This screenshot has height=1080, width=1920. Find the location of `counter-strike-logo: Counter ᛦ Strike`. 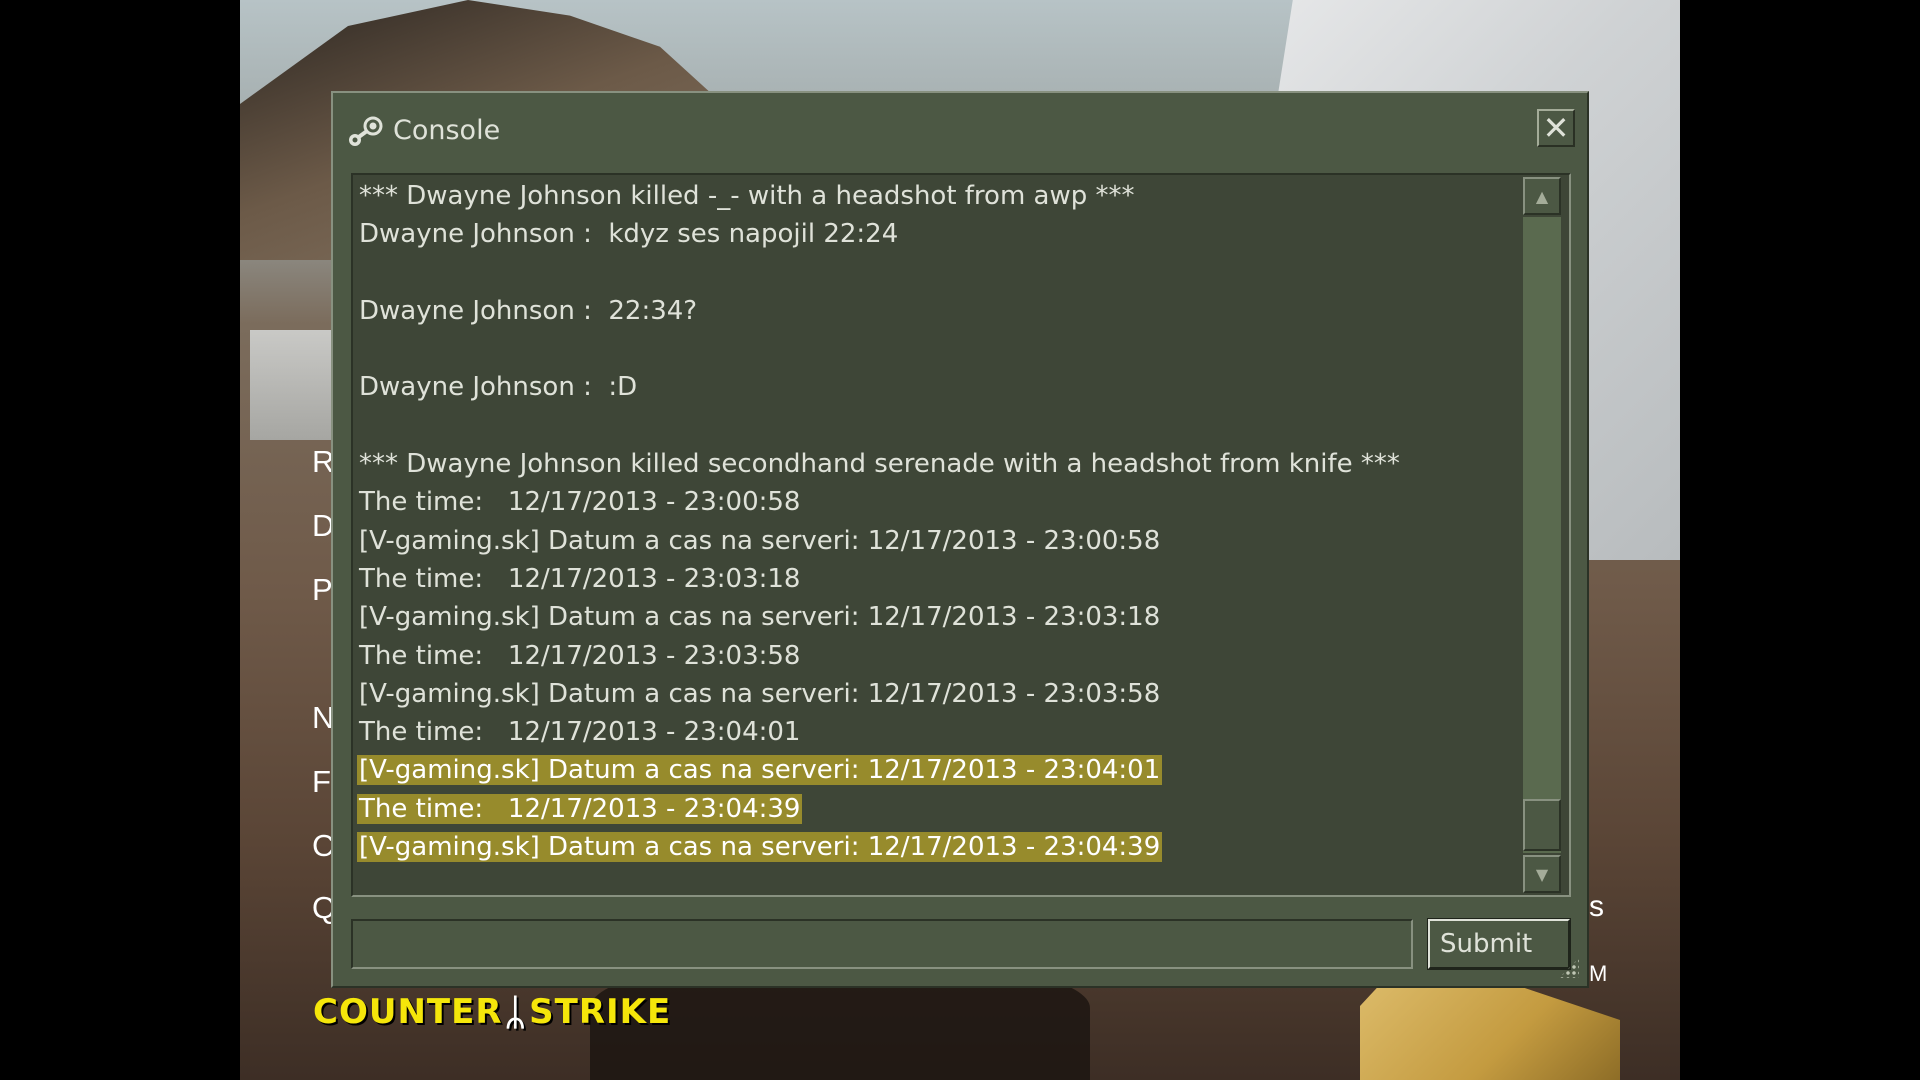

counter-strike-logo: Counter ᛦ Strike is located at coordinates (492, 1012).